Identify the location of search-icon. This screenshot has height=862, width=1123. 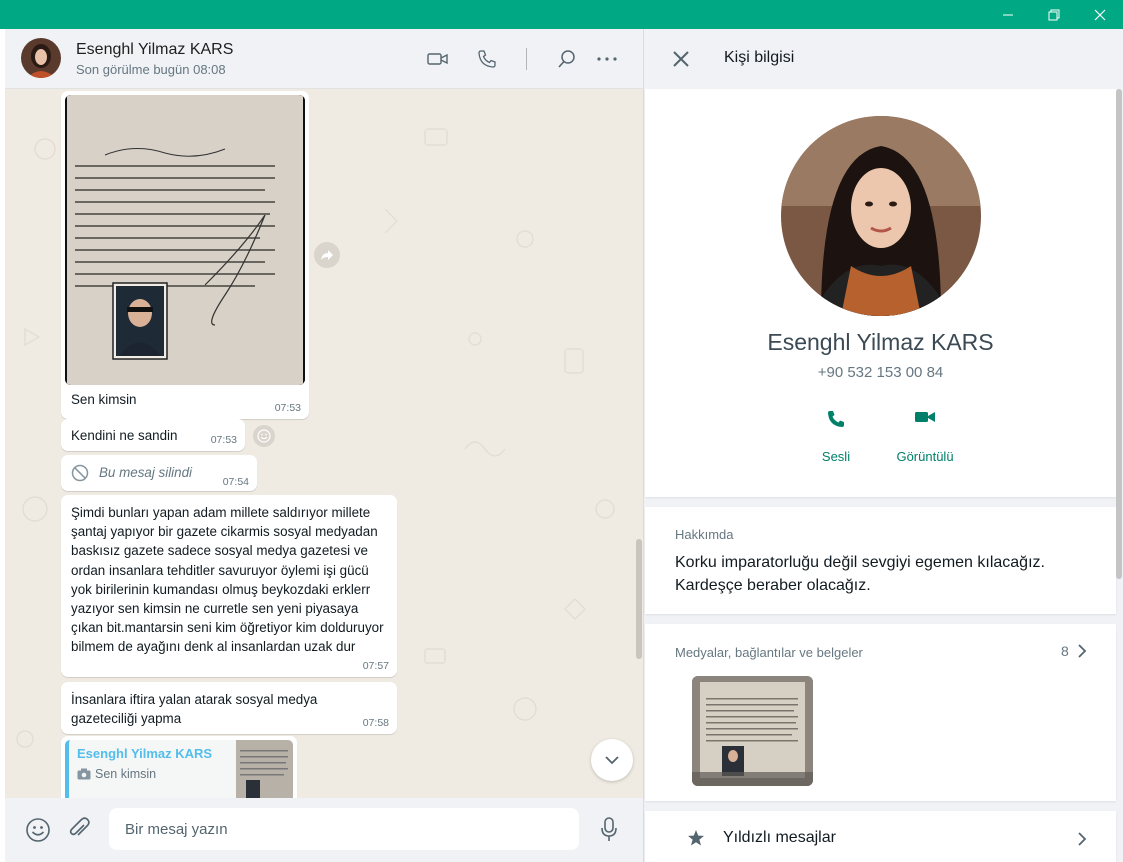
(567, 59).